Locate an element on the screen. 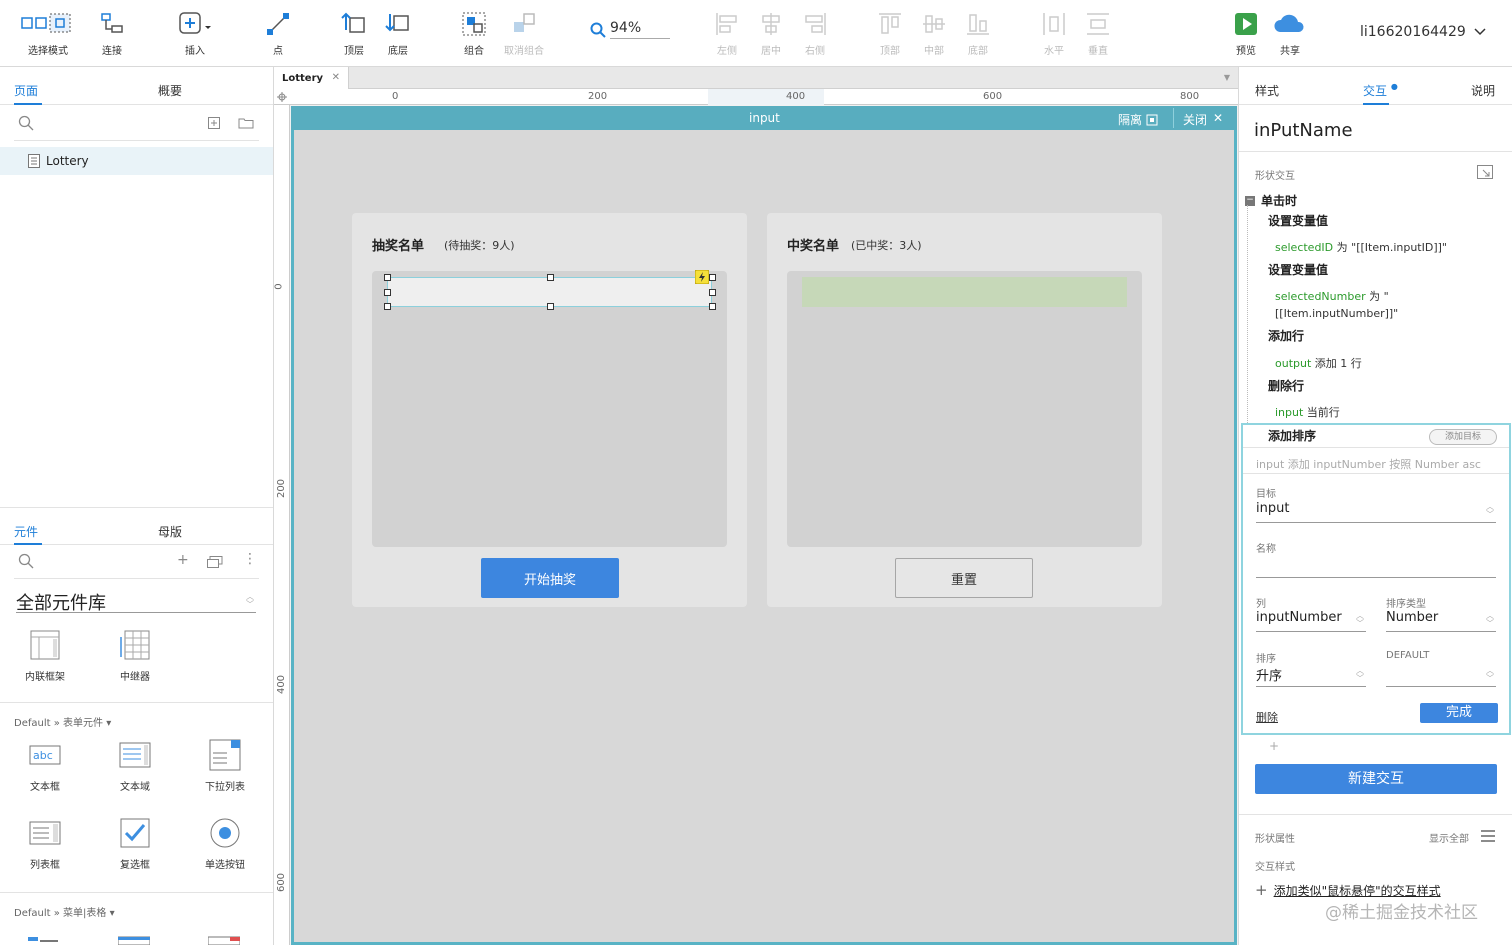 The height and width of the screenshot is (945, 1512). action-detail: input 当前行 is located at coordinates (1307, 412).